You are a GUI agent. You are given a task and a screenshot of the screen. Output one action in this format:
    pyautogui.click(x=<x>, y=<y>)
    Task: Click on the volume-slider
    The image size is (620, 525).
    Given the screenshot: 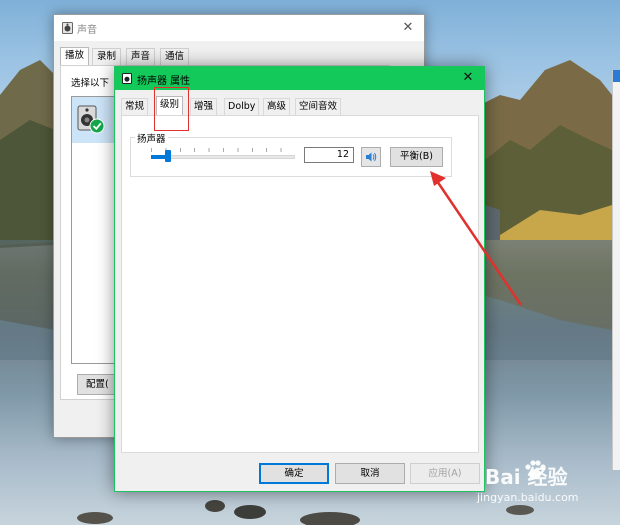 What is the action you would take?
    pyautogui.click(x=223, y=155)
    